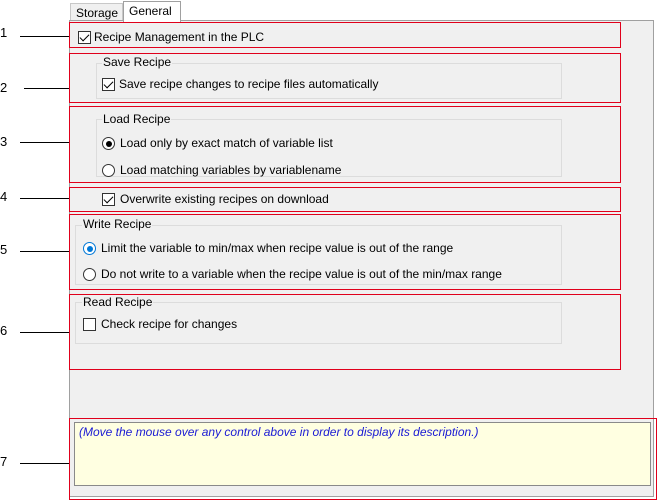  Describe the element at coordinates (118, 302) in the screenshot. I see `read-recipe-title: Read Recipe` at that location.